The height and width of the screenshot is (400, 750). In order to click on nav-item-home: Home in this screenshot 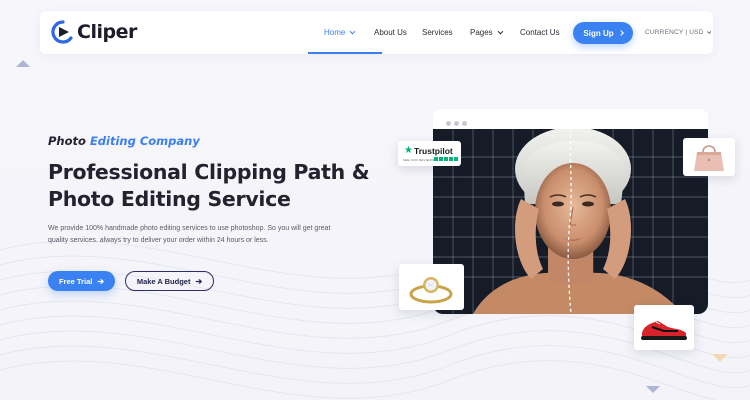, I will do `click(345, 32)`.